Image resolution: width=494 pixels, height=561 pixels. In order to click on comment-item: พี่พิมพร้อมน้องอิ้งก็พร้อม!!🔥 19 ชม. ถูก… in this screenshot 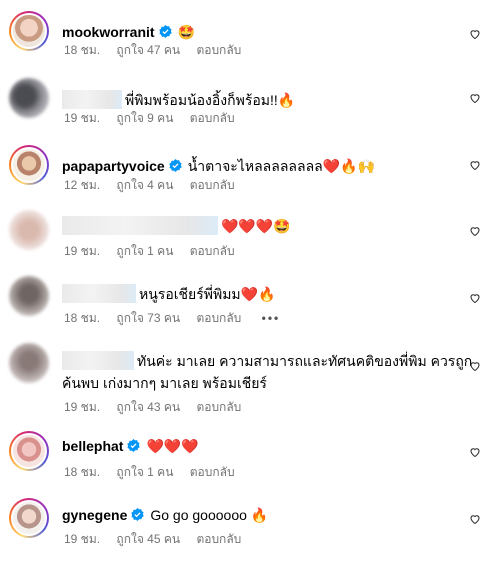, I will do `click(247, 108)`.